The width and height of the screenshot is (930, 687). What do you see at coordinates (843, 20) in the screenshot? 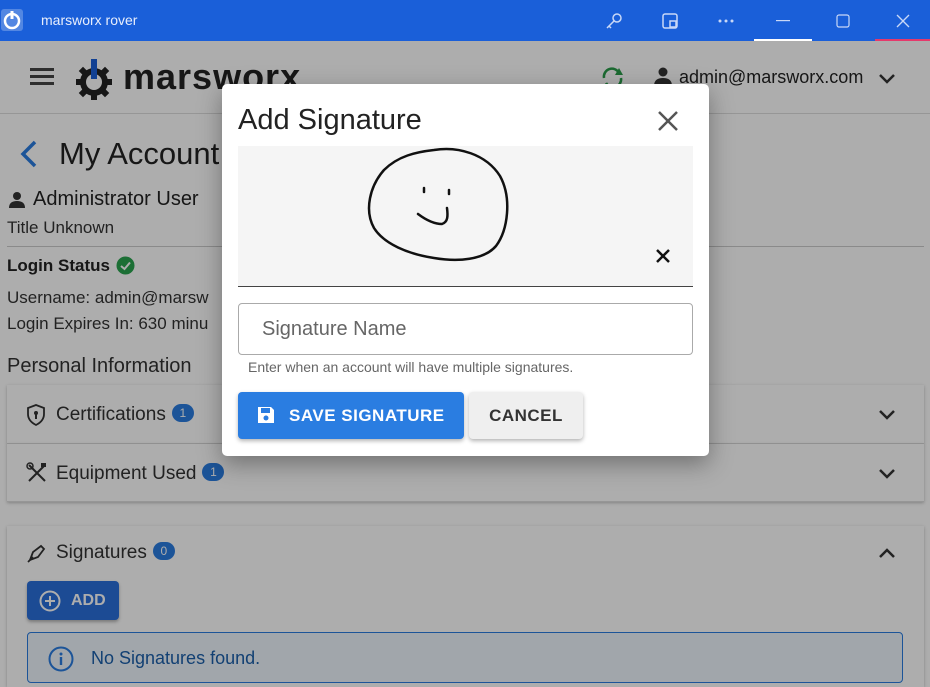
I see `maximize-icon` at bounding box center [843, 20].